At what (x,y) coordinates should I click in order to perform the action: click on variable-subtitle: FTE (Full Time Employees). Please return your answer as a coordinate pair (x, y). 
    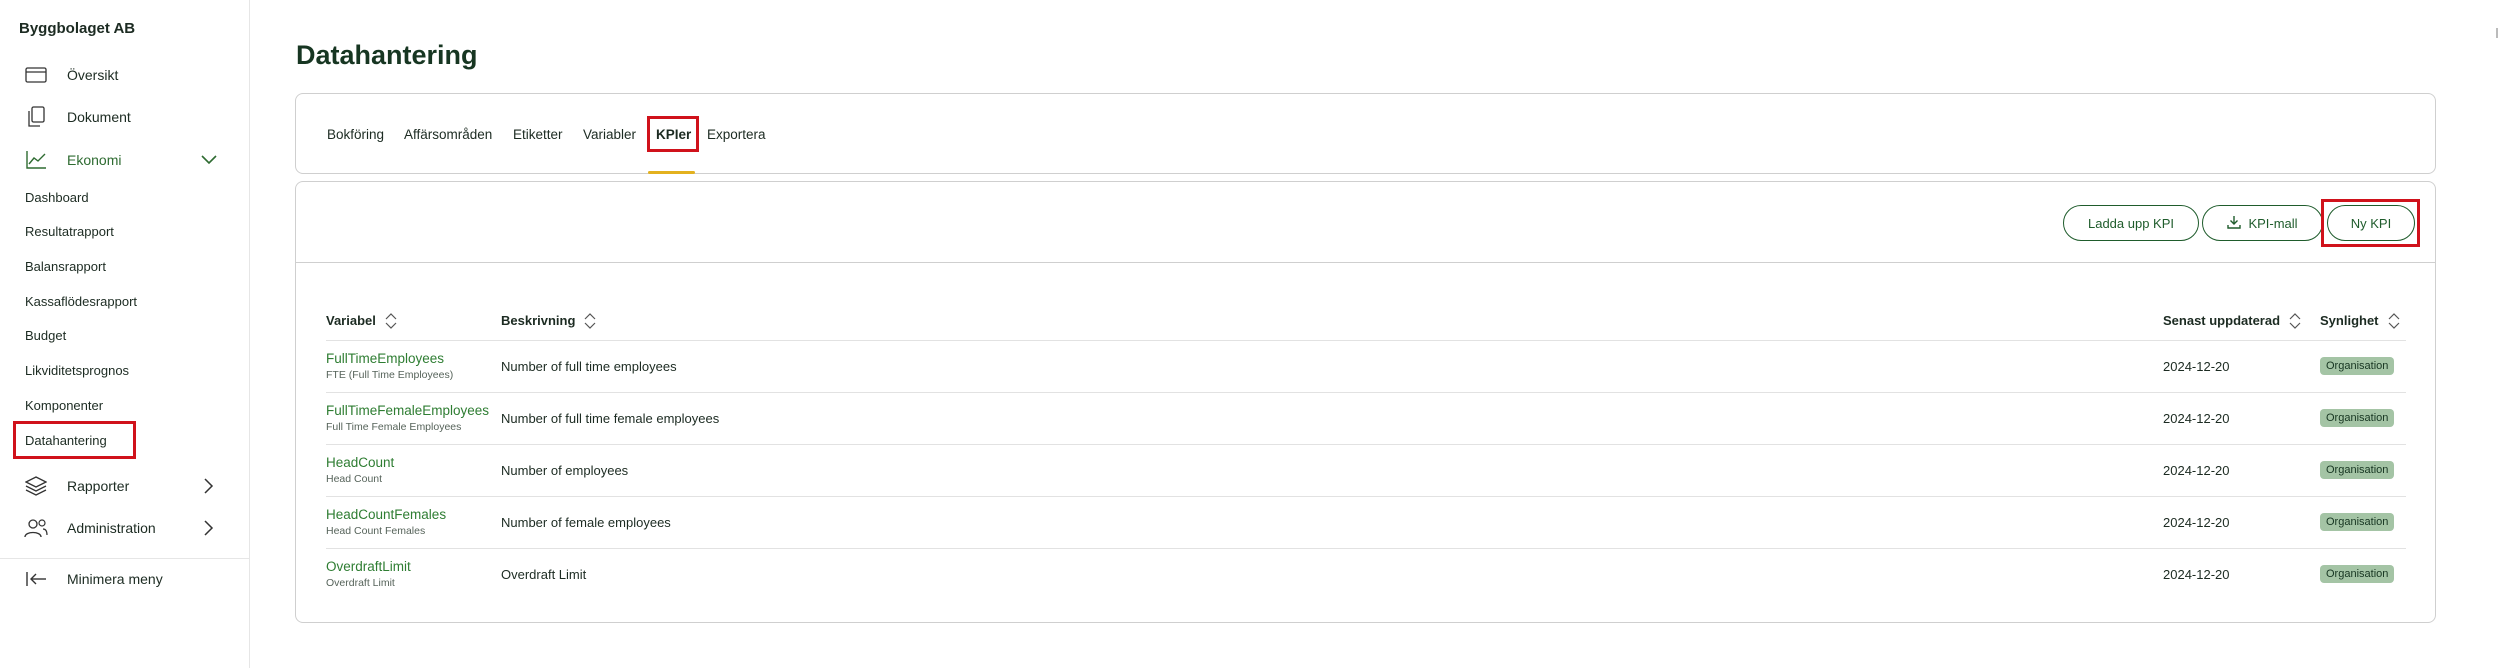
    Looking at the image, I should click on (390, 375).